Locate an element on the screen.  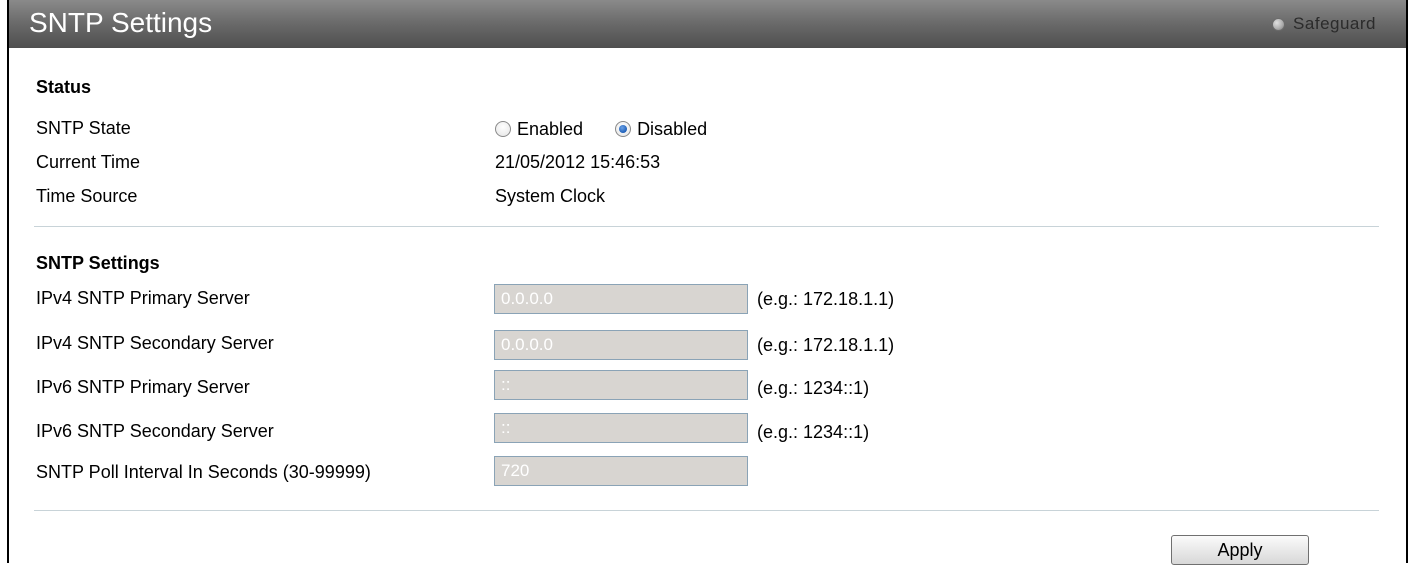
current-time-value: 21/05/2012 15:46:53 is located at coordinates (578, 162).